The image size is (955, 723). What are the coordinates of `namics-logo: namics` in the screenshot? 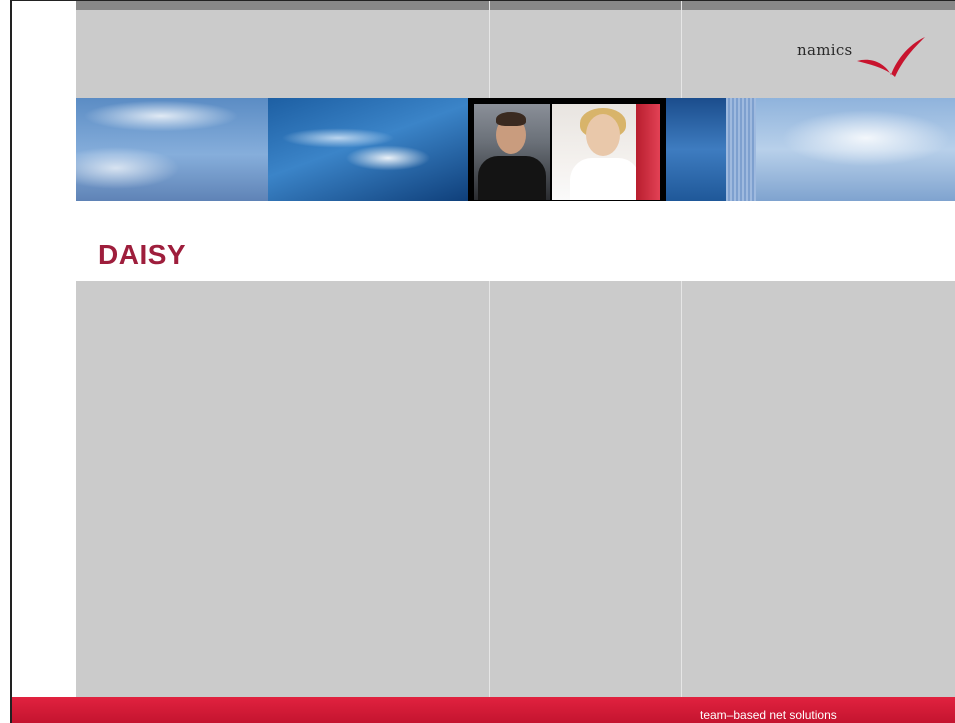 It's located at (867, 58).